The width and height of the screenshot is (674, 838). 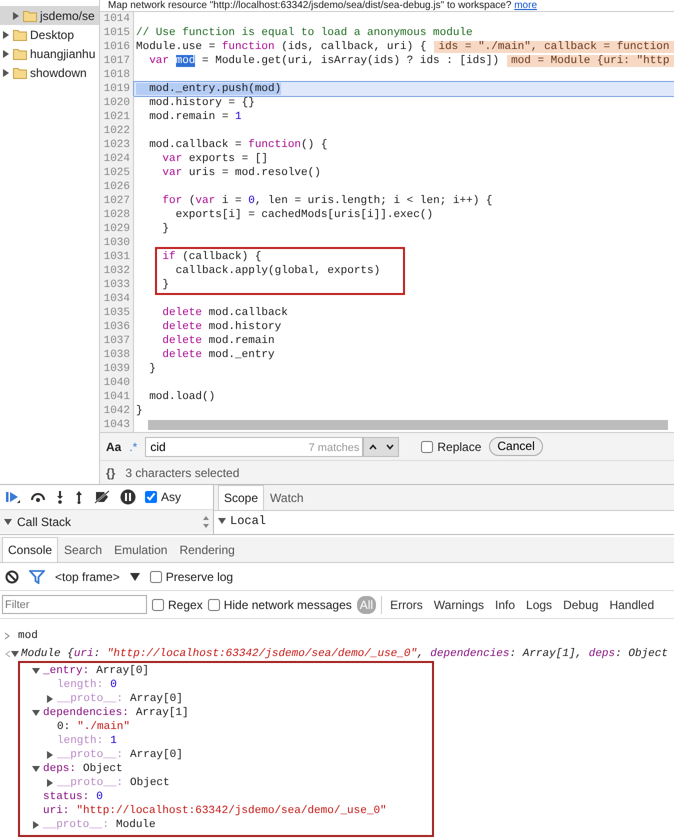 What do you see at coordinates (304, 215) in the screenshot?
I see `code-line: exports[i] = cachedMods[uris[i]].exec()` at bounding box center [304, 215].